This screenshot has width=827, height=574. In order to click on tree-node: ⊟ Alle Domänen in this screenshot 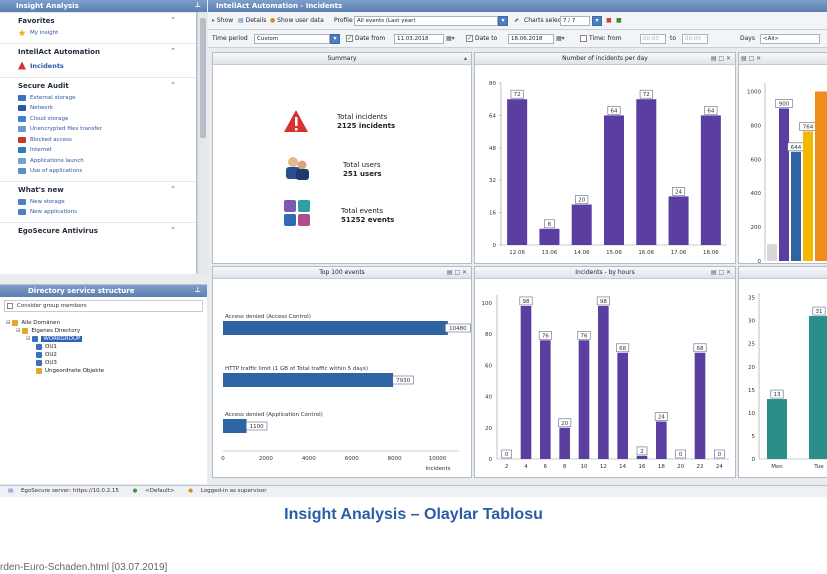, I will do `click(106, 323)`.